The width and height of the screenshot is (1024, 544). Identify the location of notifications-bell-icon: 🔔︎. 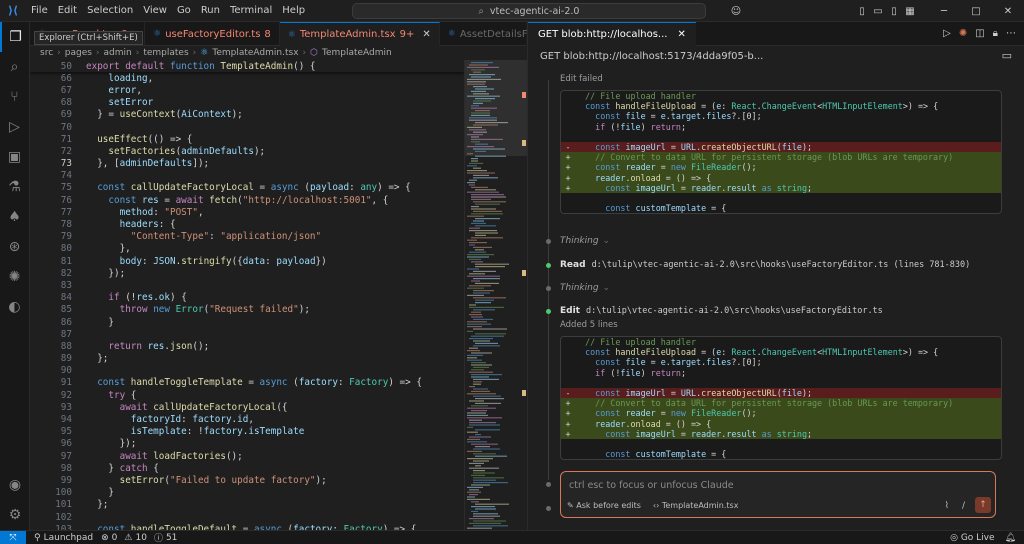
(1010, 538).